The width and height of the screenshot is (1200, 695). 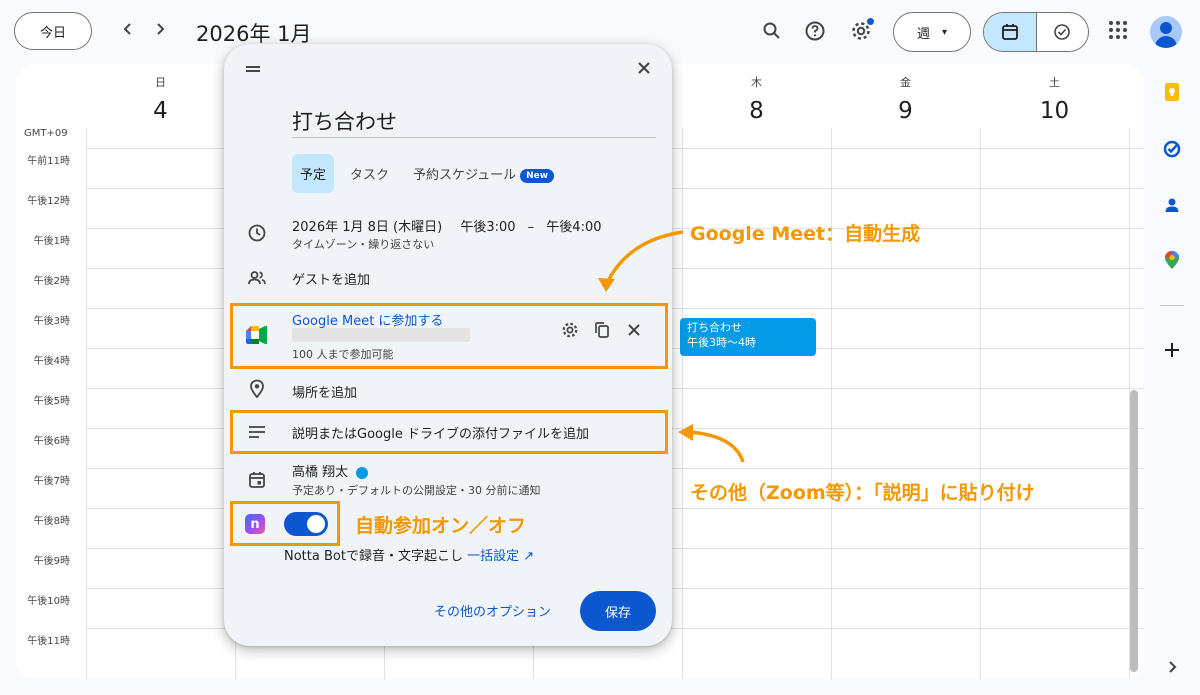 I want to click on hour-label: 午前11時, so click(x=48, y=161).